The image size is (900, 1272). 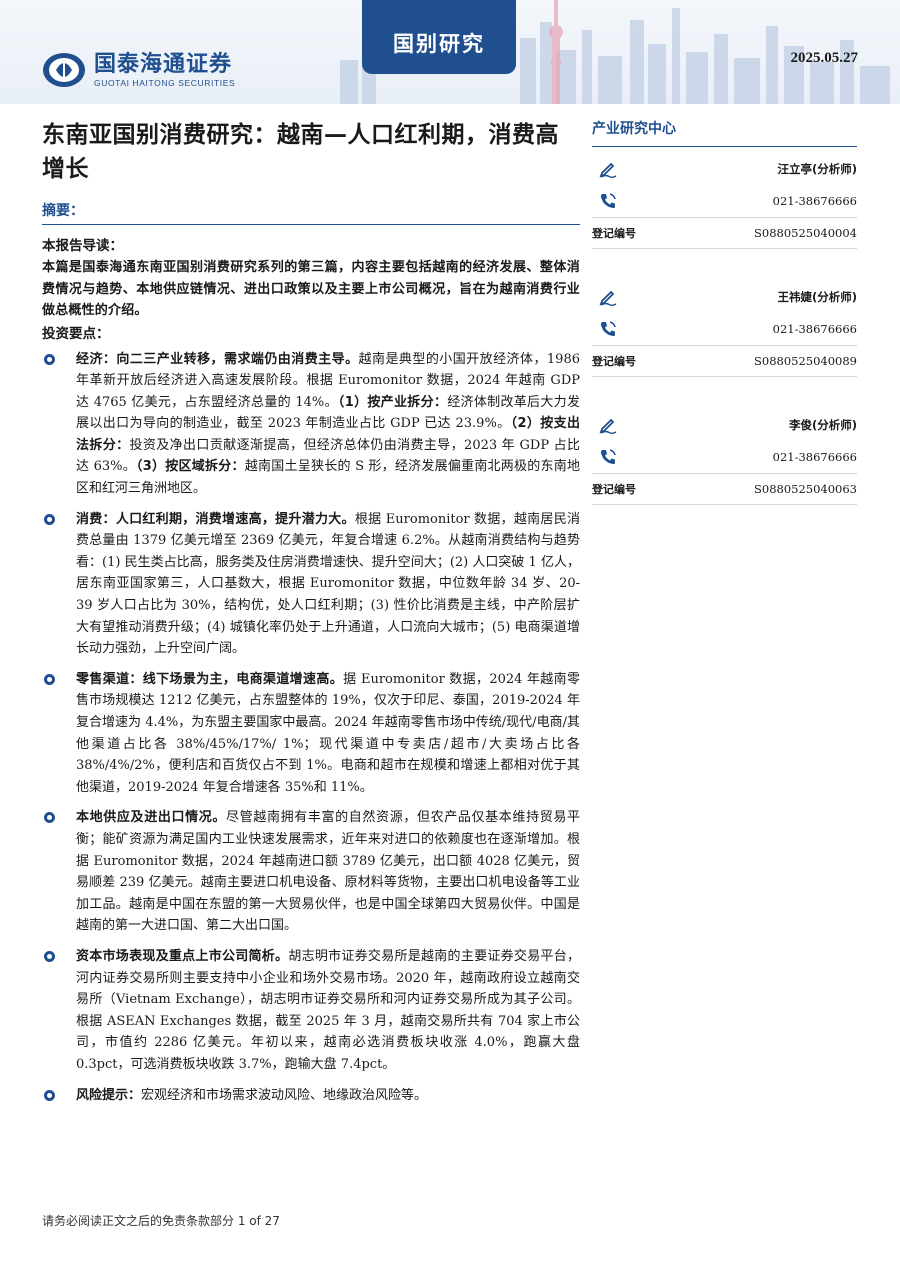 What do you see at coordinates (724, 132) in the screenshot?
I see `research-center-title: 产业研究中心` at bounding box center [724, 132].